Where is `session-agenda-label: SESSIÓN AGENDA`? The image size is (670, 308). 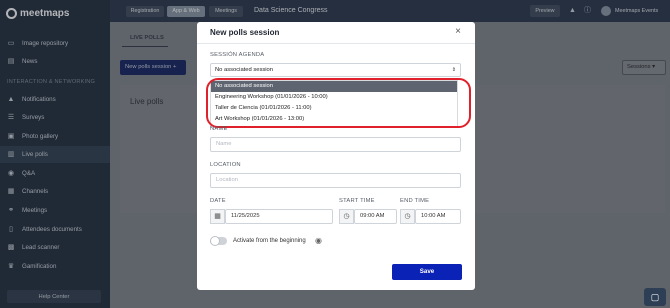
session-agenda-label: SESSIÓN AGENDA is located at coordinates (237, 55).